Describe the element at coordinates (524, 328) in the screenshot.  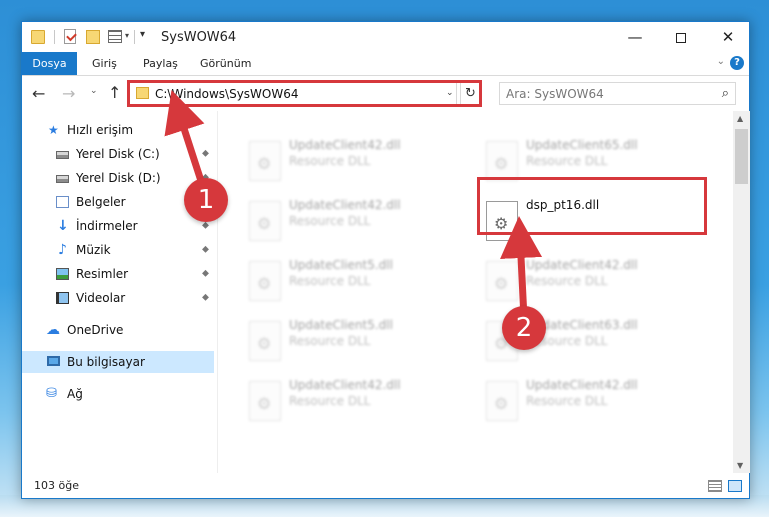
I see `callout-badge-2: 2` at that location.